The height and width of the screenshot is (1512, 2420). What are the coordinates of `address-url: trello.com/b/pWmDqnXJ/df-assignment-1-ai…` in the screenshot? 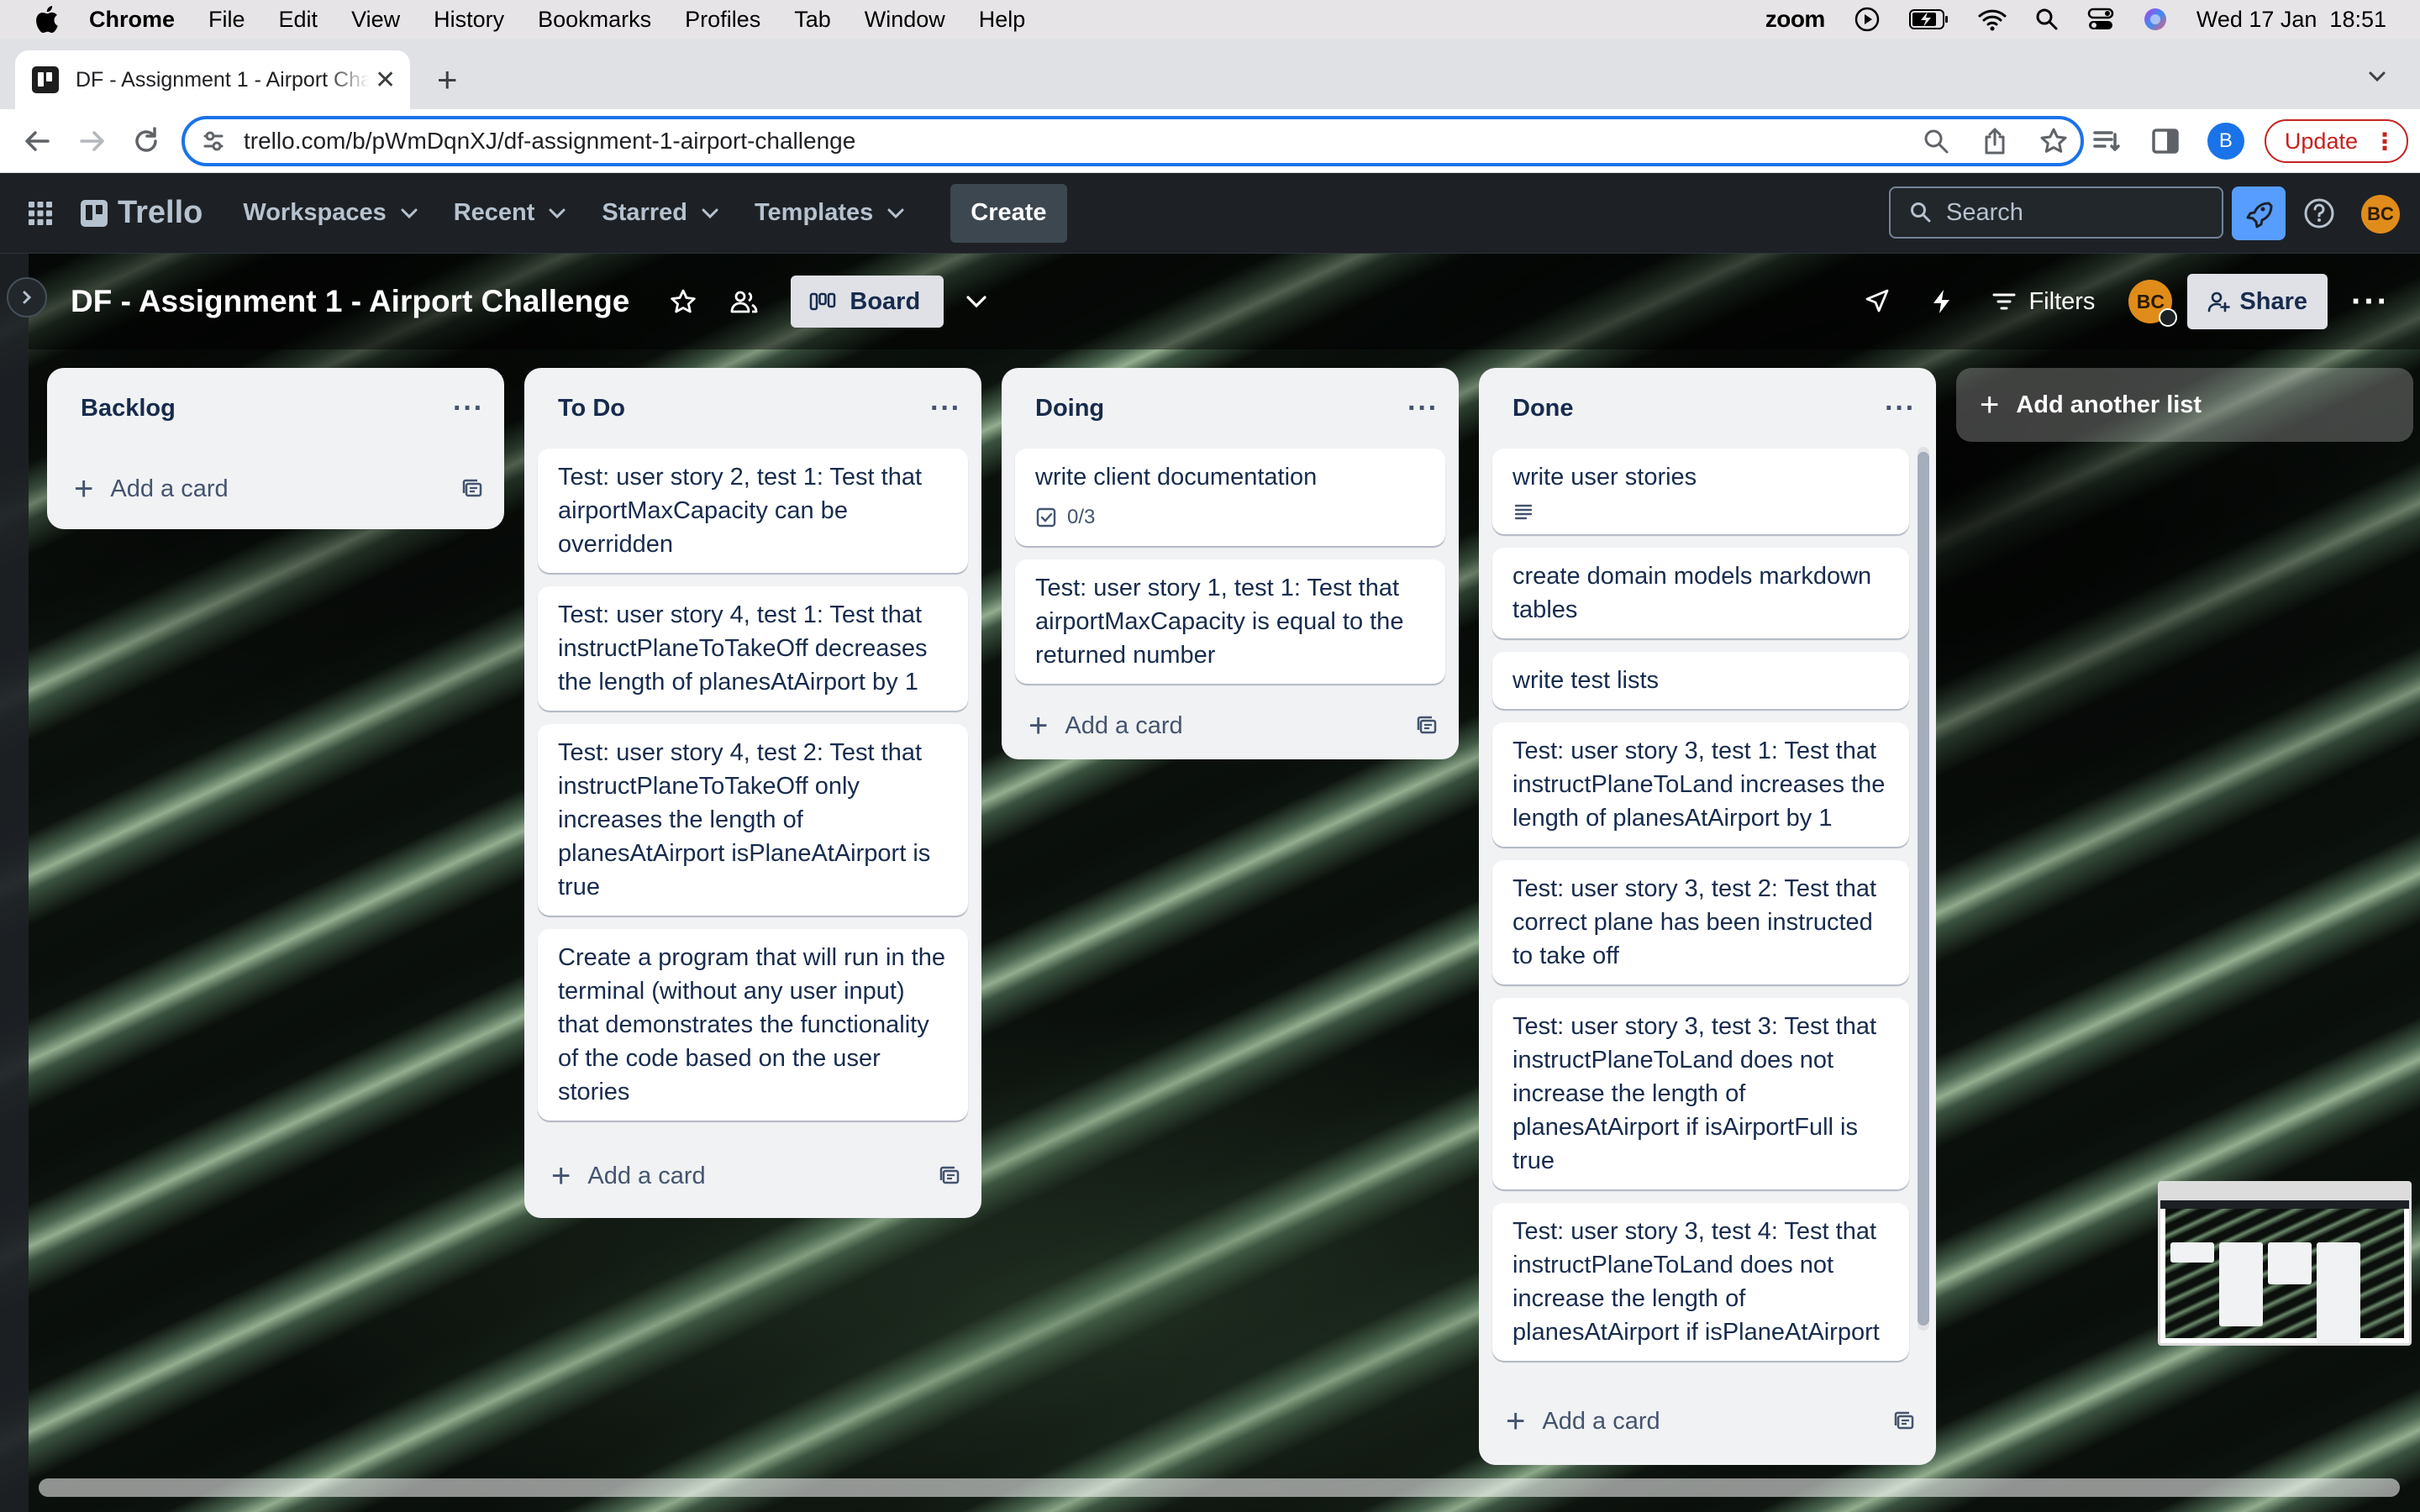 It's located at (549, 141).